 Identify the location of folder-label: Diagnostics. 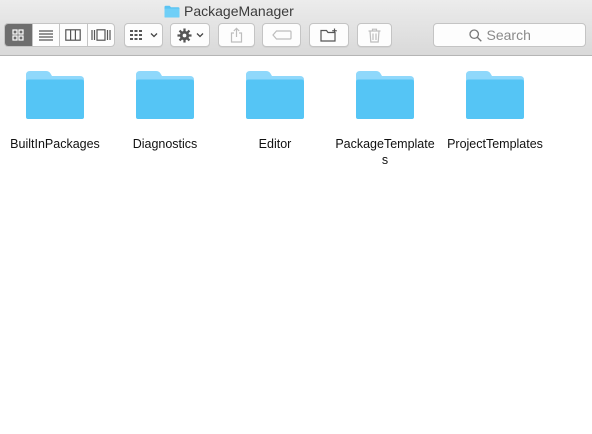
(165, 144).